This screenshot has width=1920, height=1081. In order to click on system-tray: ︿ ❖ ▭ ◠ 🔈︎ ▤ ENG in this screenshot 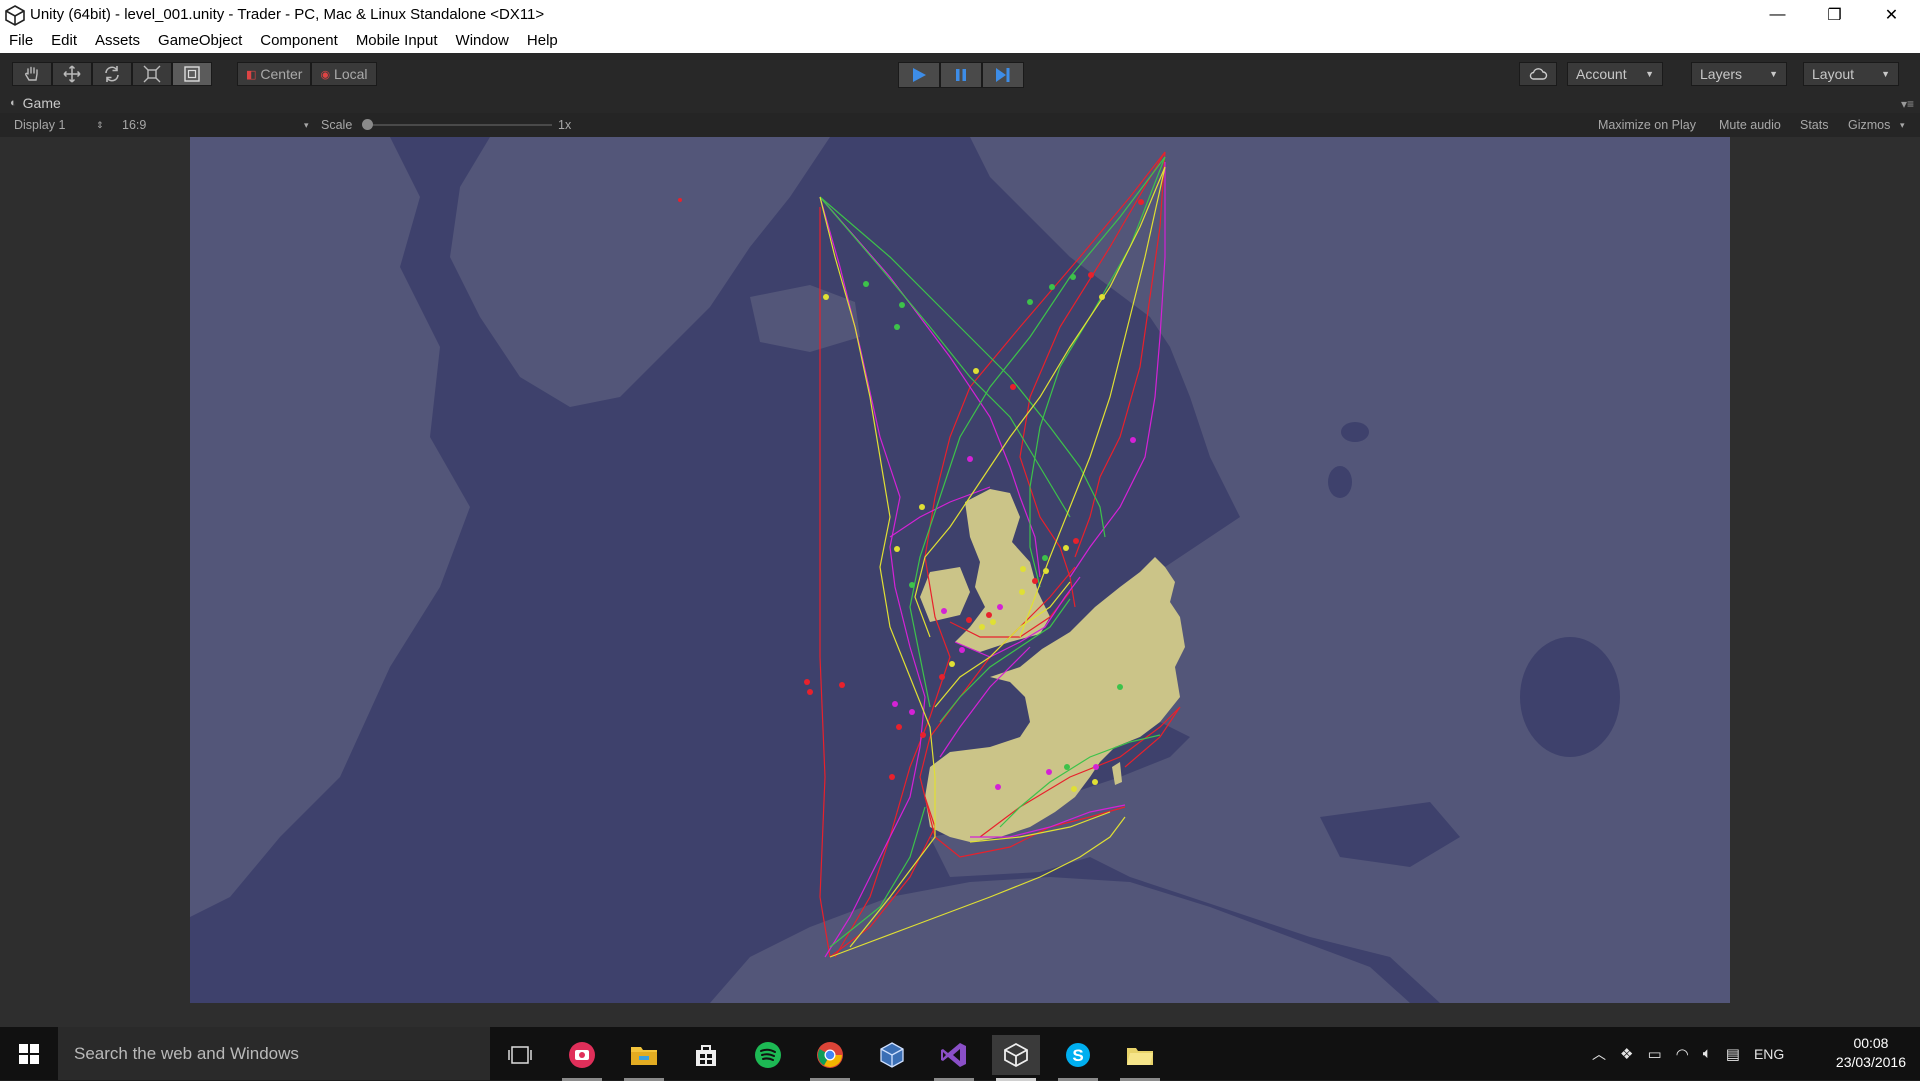, I will do `click(1688, 1053)`.